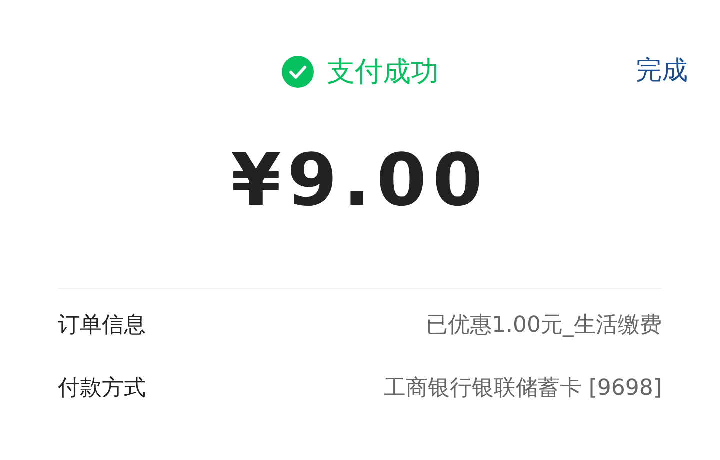  I want to click on amount: ¥9.00, so click(360, 180).